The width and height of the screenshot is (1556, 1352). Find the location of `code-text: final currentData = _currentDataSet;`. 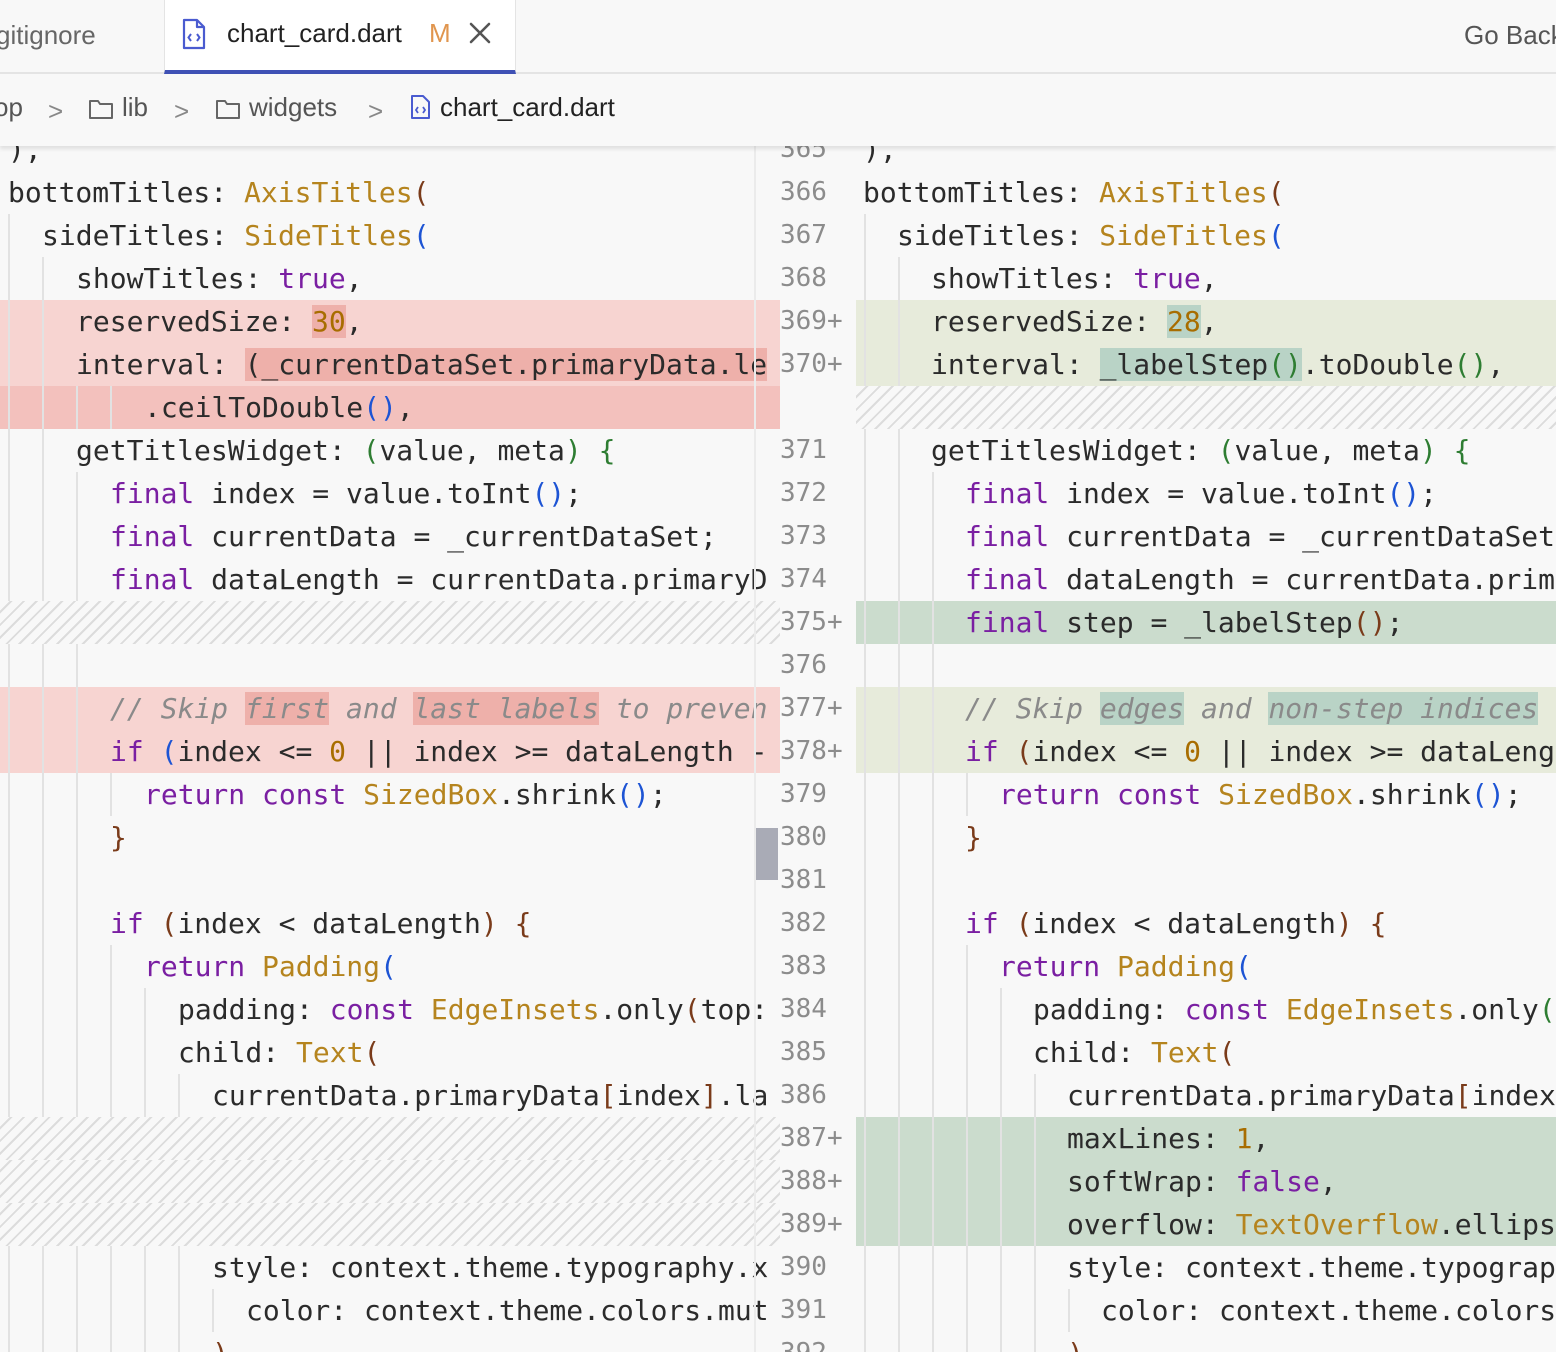

code-text: final currentData = _currentDataSet; is located at coordinates (413, 536).